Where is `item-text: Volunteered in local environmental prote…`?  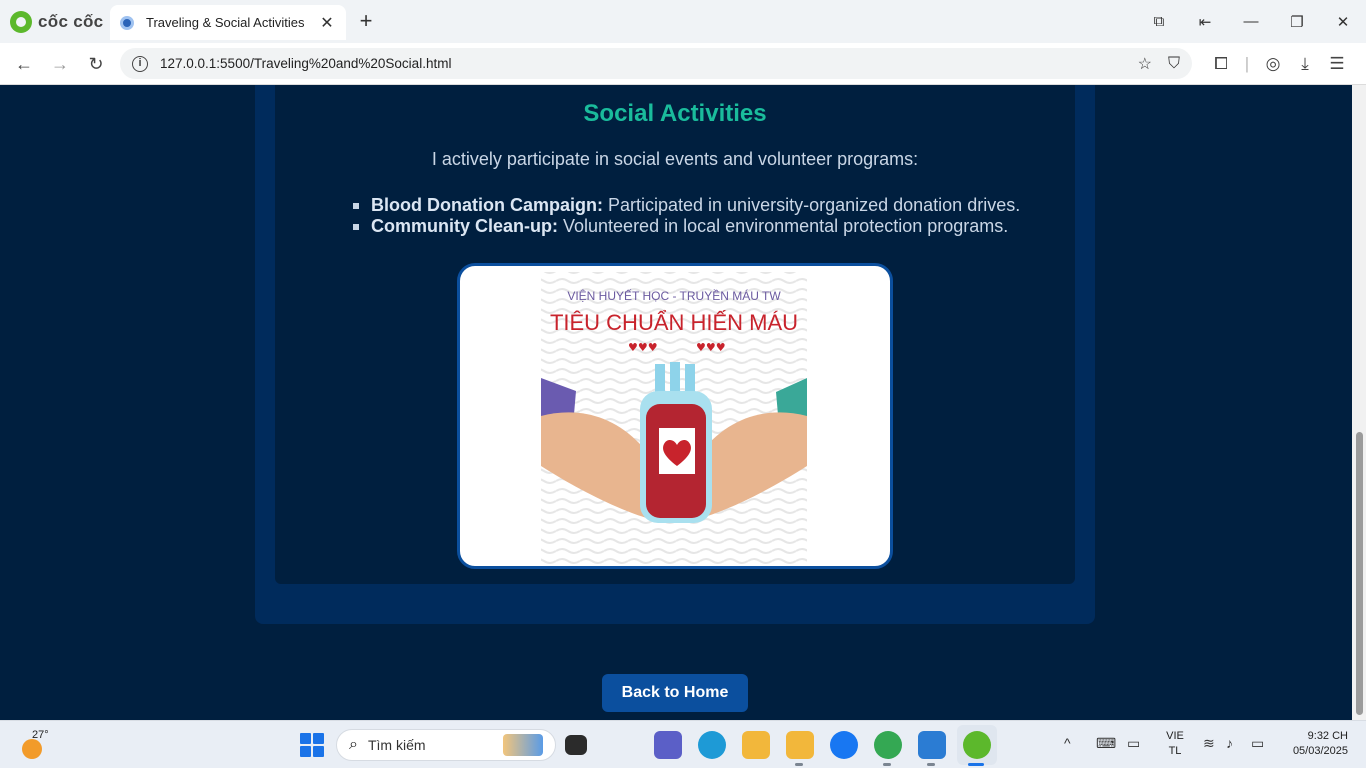
item-text: Volunteered in local environmental prote… is located at coordinates (783, 226).